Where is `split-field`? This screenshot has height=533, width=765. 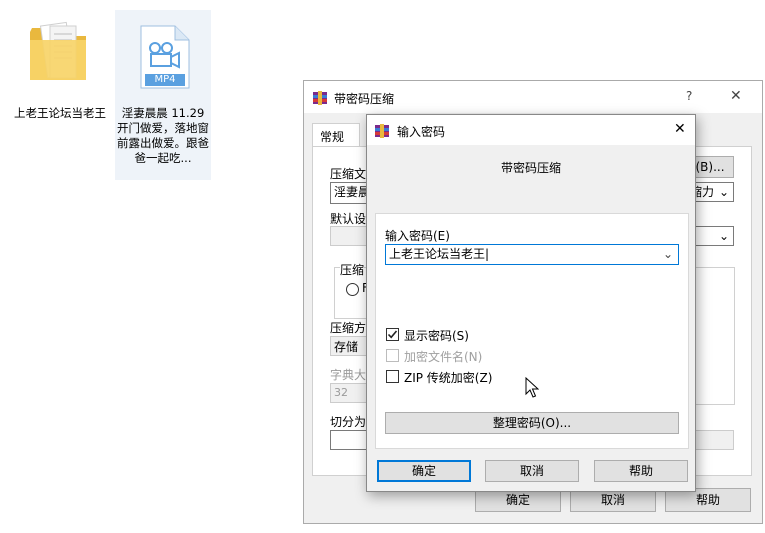
split-field is located at coordinates (350, 440).